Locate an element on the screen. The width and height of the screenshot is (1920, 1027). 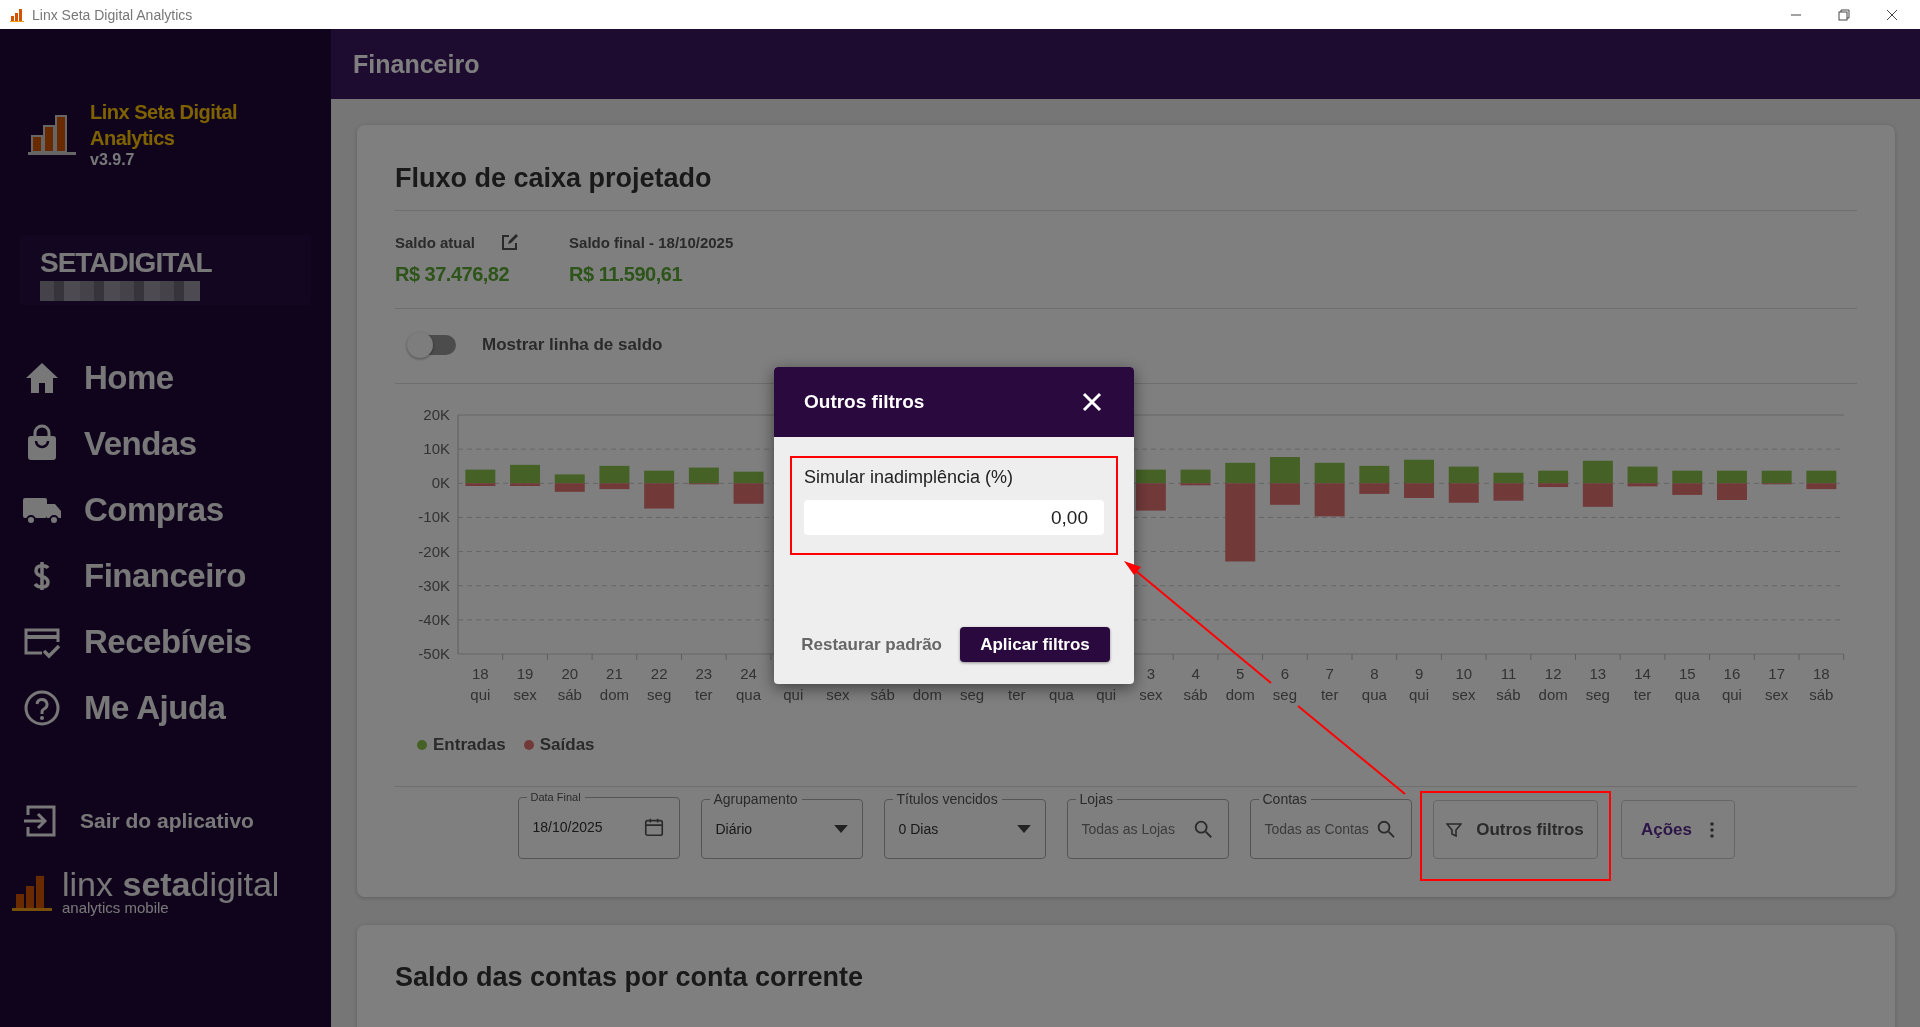
field-label: Agrupamento is located at coordinates (755, 799).